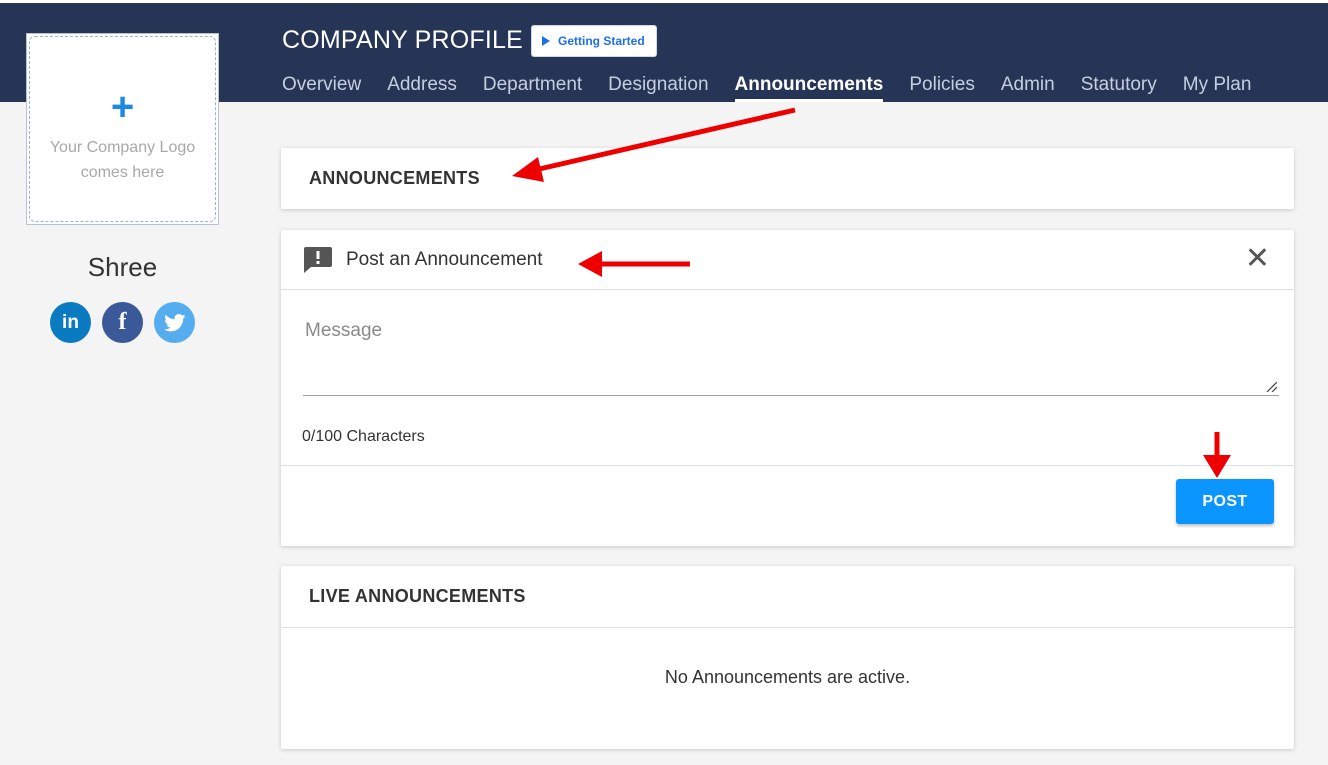 This screenshot has height=765, width=1328. What do you see at coordinates (941, 88) in the screenshot?
I see `tab-policies: Policies` at bounding box center [941, 88].